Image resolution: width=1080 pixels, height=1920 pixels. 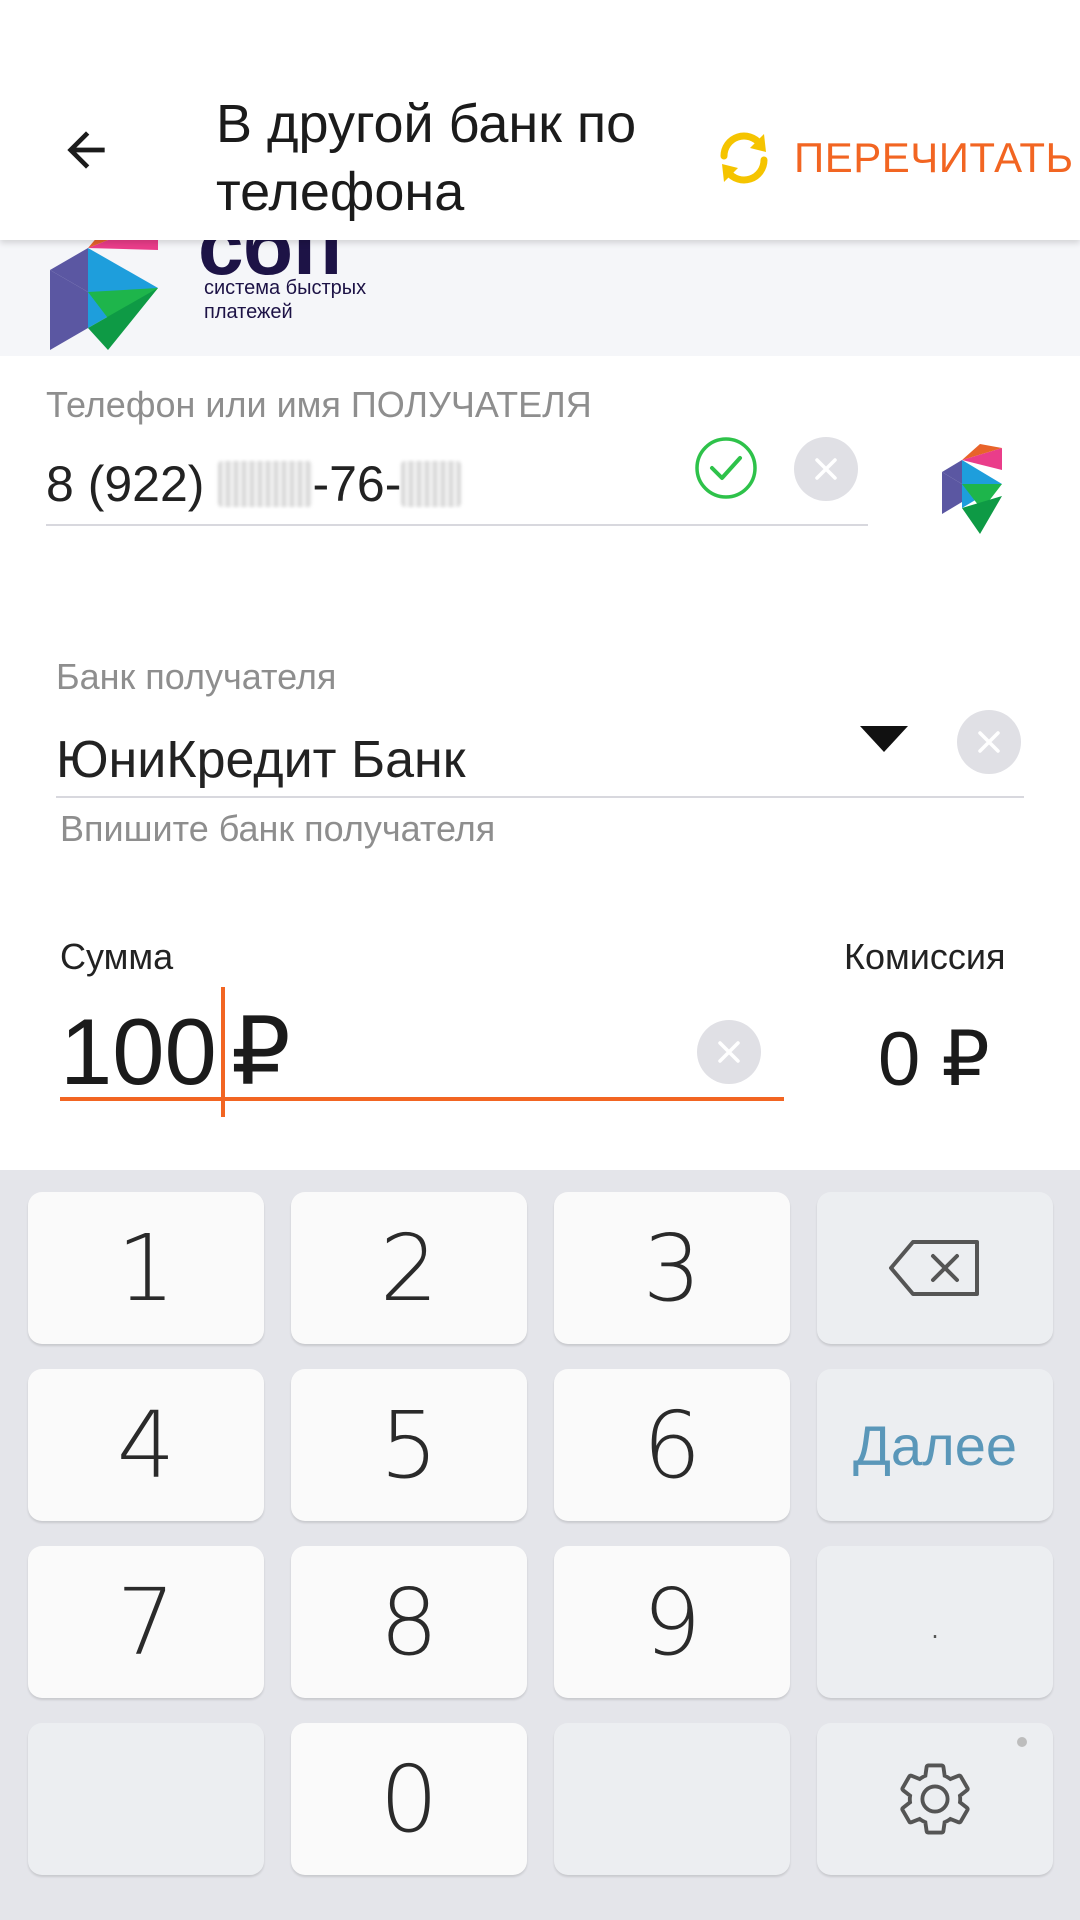 What do you see at coordinates (457, 525) in the screenshot?
I see `phone-field-underline` at bounding box center [457, 525].